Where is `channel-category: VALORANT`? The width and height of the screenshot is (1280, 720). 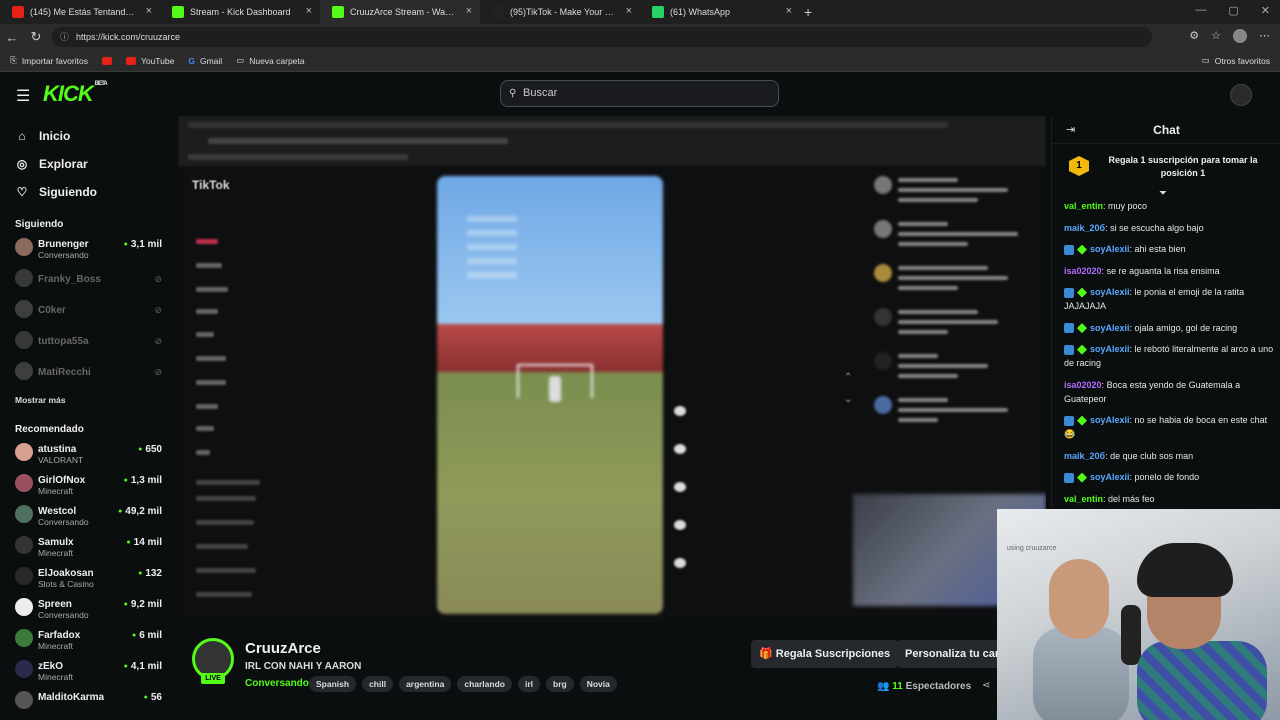
channel-category: VALORANT is located at coordinates (61, 460).